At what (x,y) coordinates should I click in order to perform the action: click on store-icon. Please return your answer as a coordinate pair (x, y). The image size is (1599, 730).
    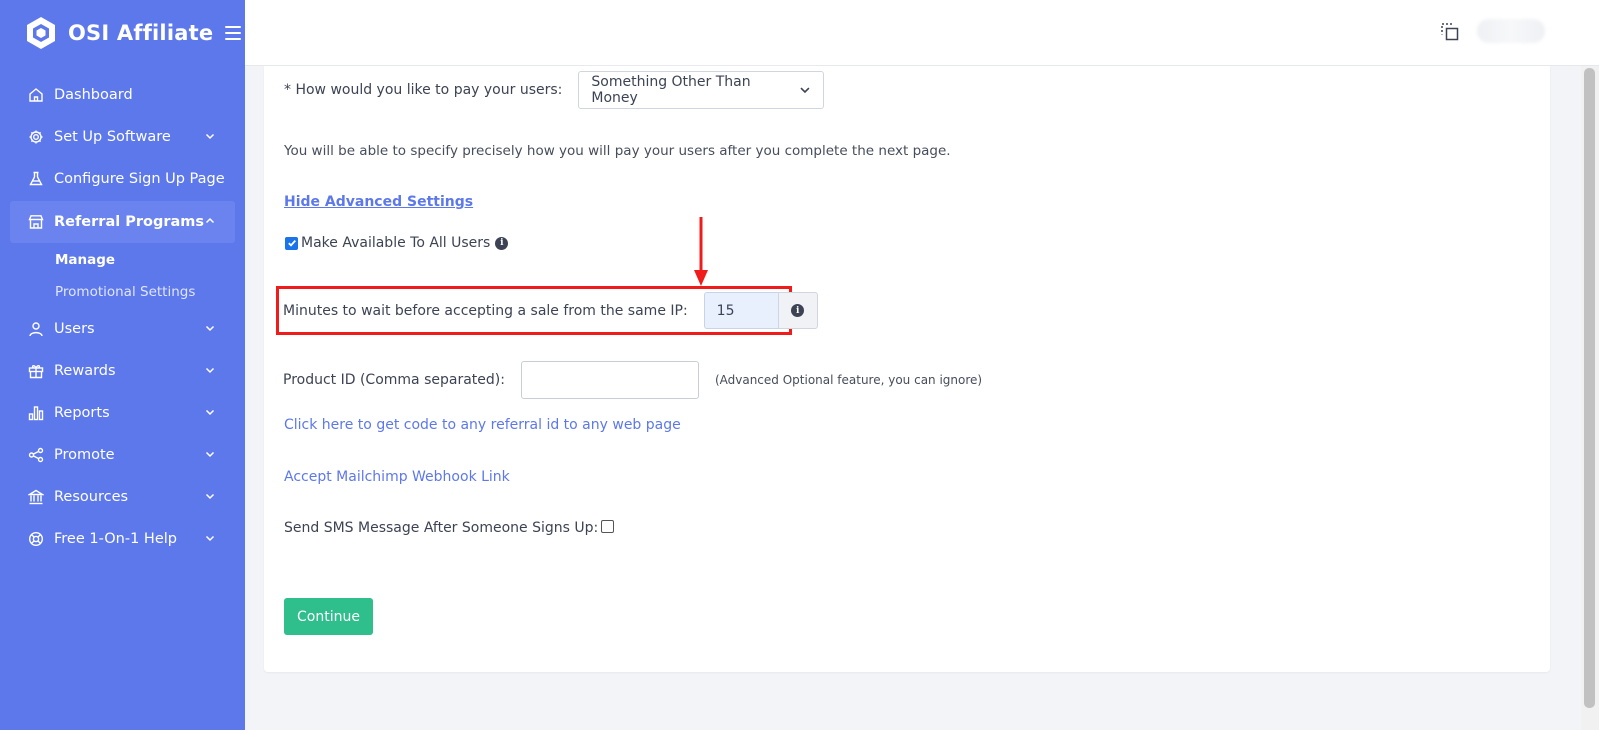
    Looking at the image, I should click on (35, 222).